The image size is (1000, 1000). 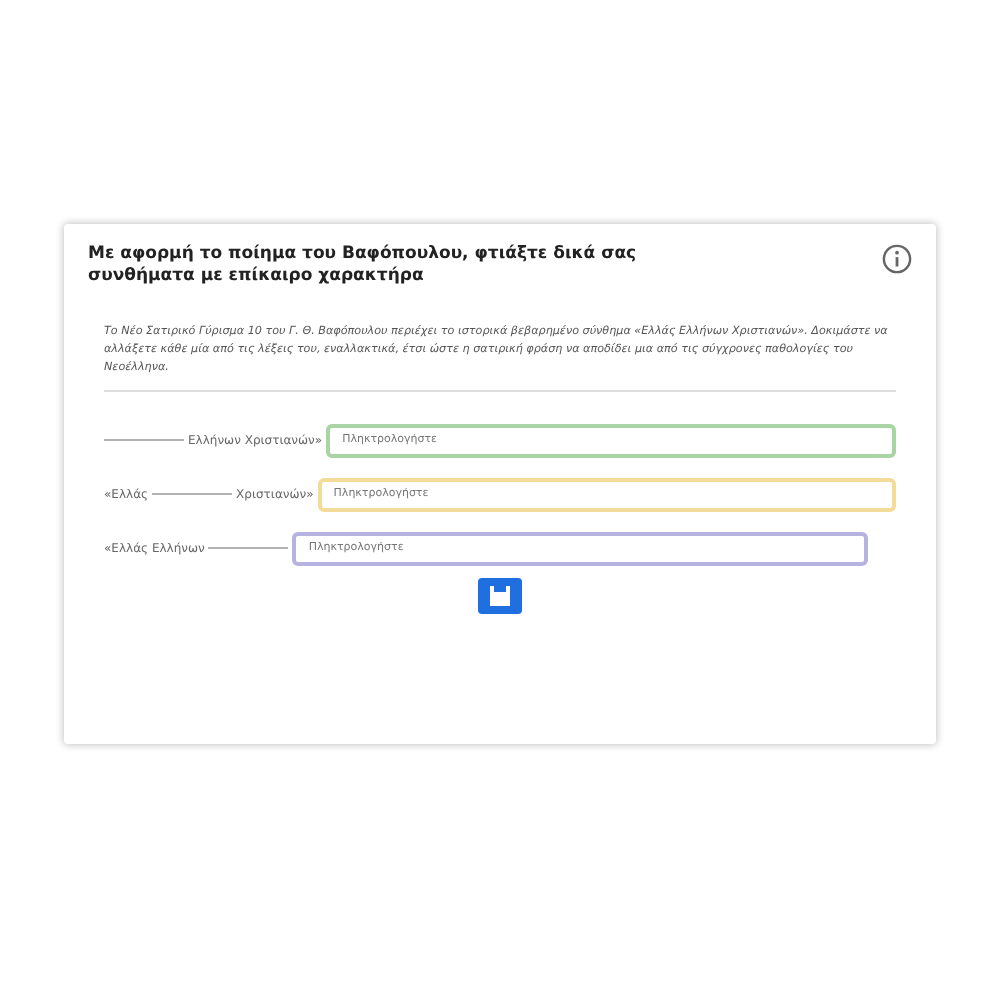 I want to click on card-title: Με αφορμή το ποίημα του Βαφόπουλου, φτιάξτε δικά σας συνθήματα με επίκαιρο χαρακτήρα, so click(x=363, y=266).